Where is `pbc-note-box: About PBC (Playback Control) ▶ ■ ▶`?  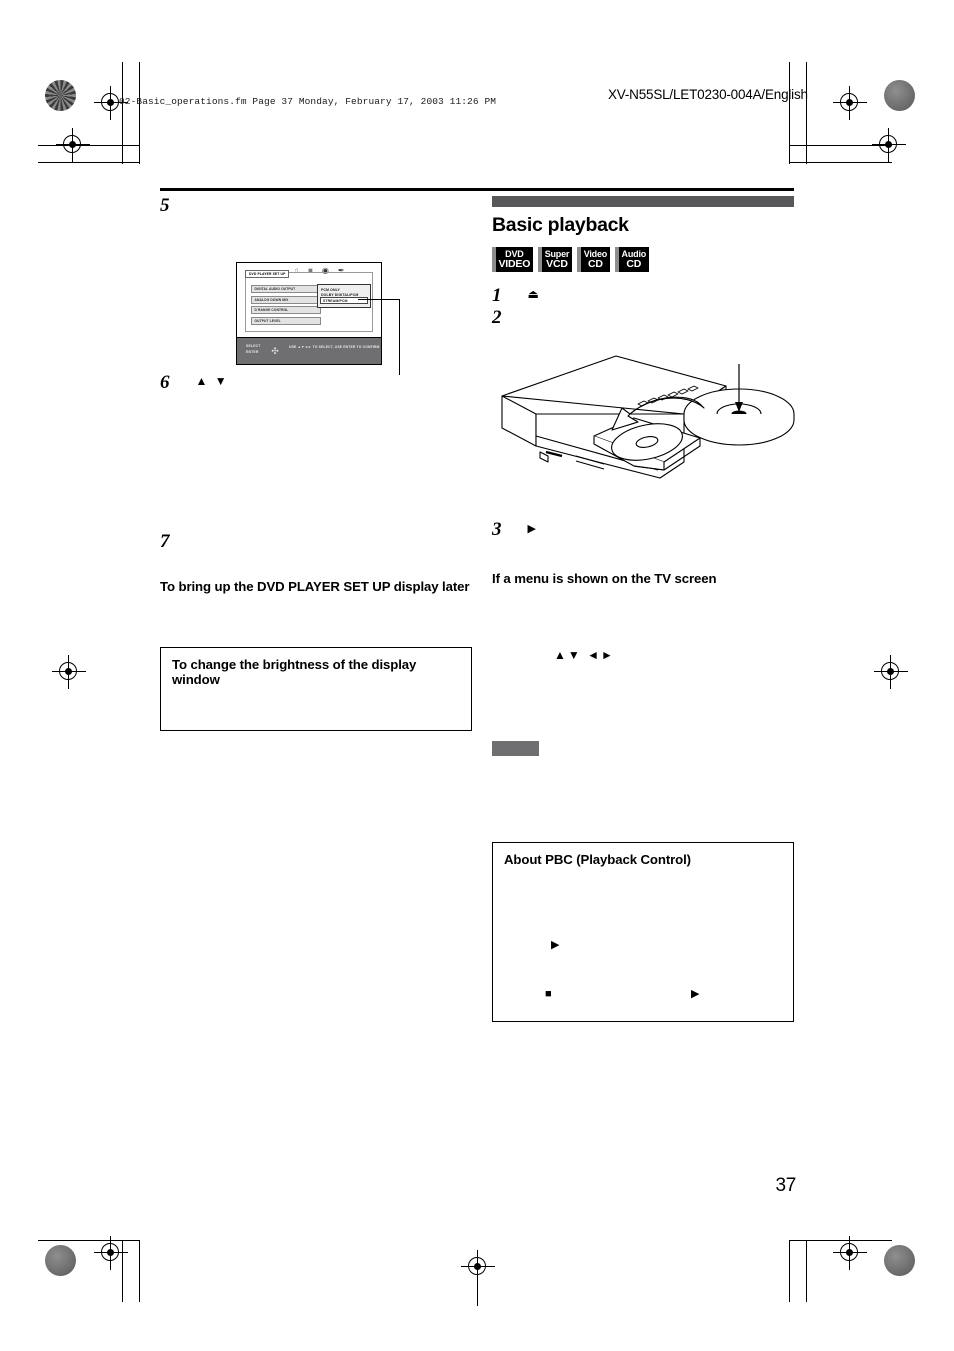
pbc-note-box: About PBC (Playback Control) ▶ ■ ▶ is located at coordinates (643, 931).